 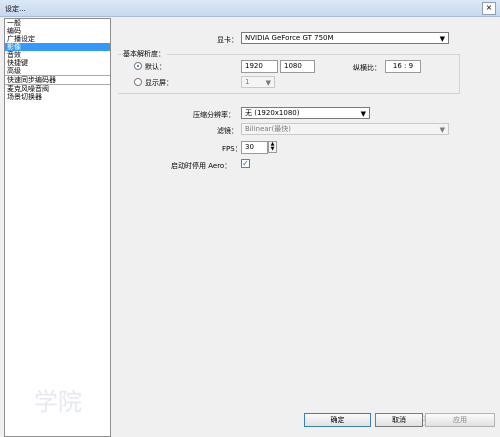 I want to click on sidebar-item-video: 影像, so click(x=57, y=47).